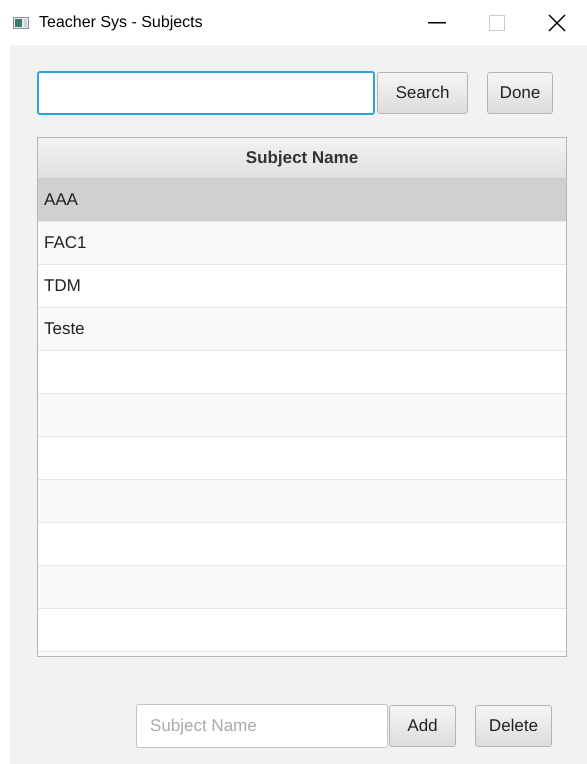 The width and height of the screenshot is (587, 764). I want to click on close-icon, so click(557, 23).